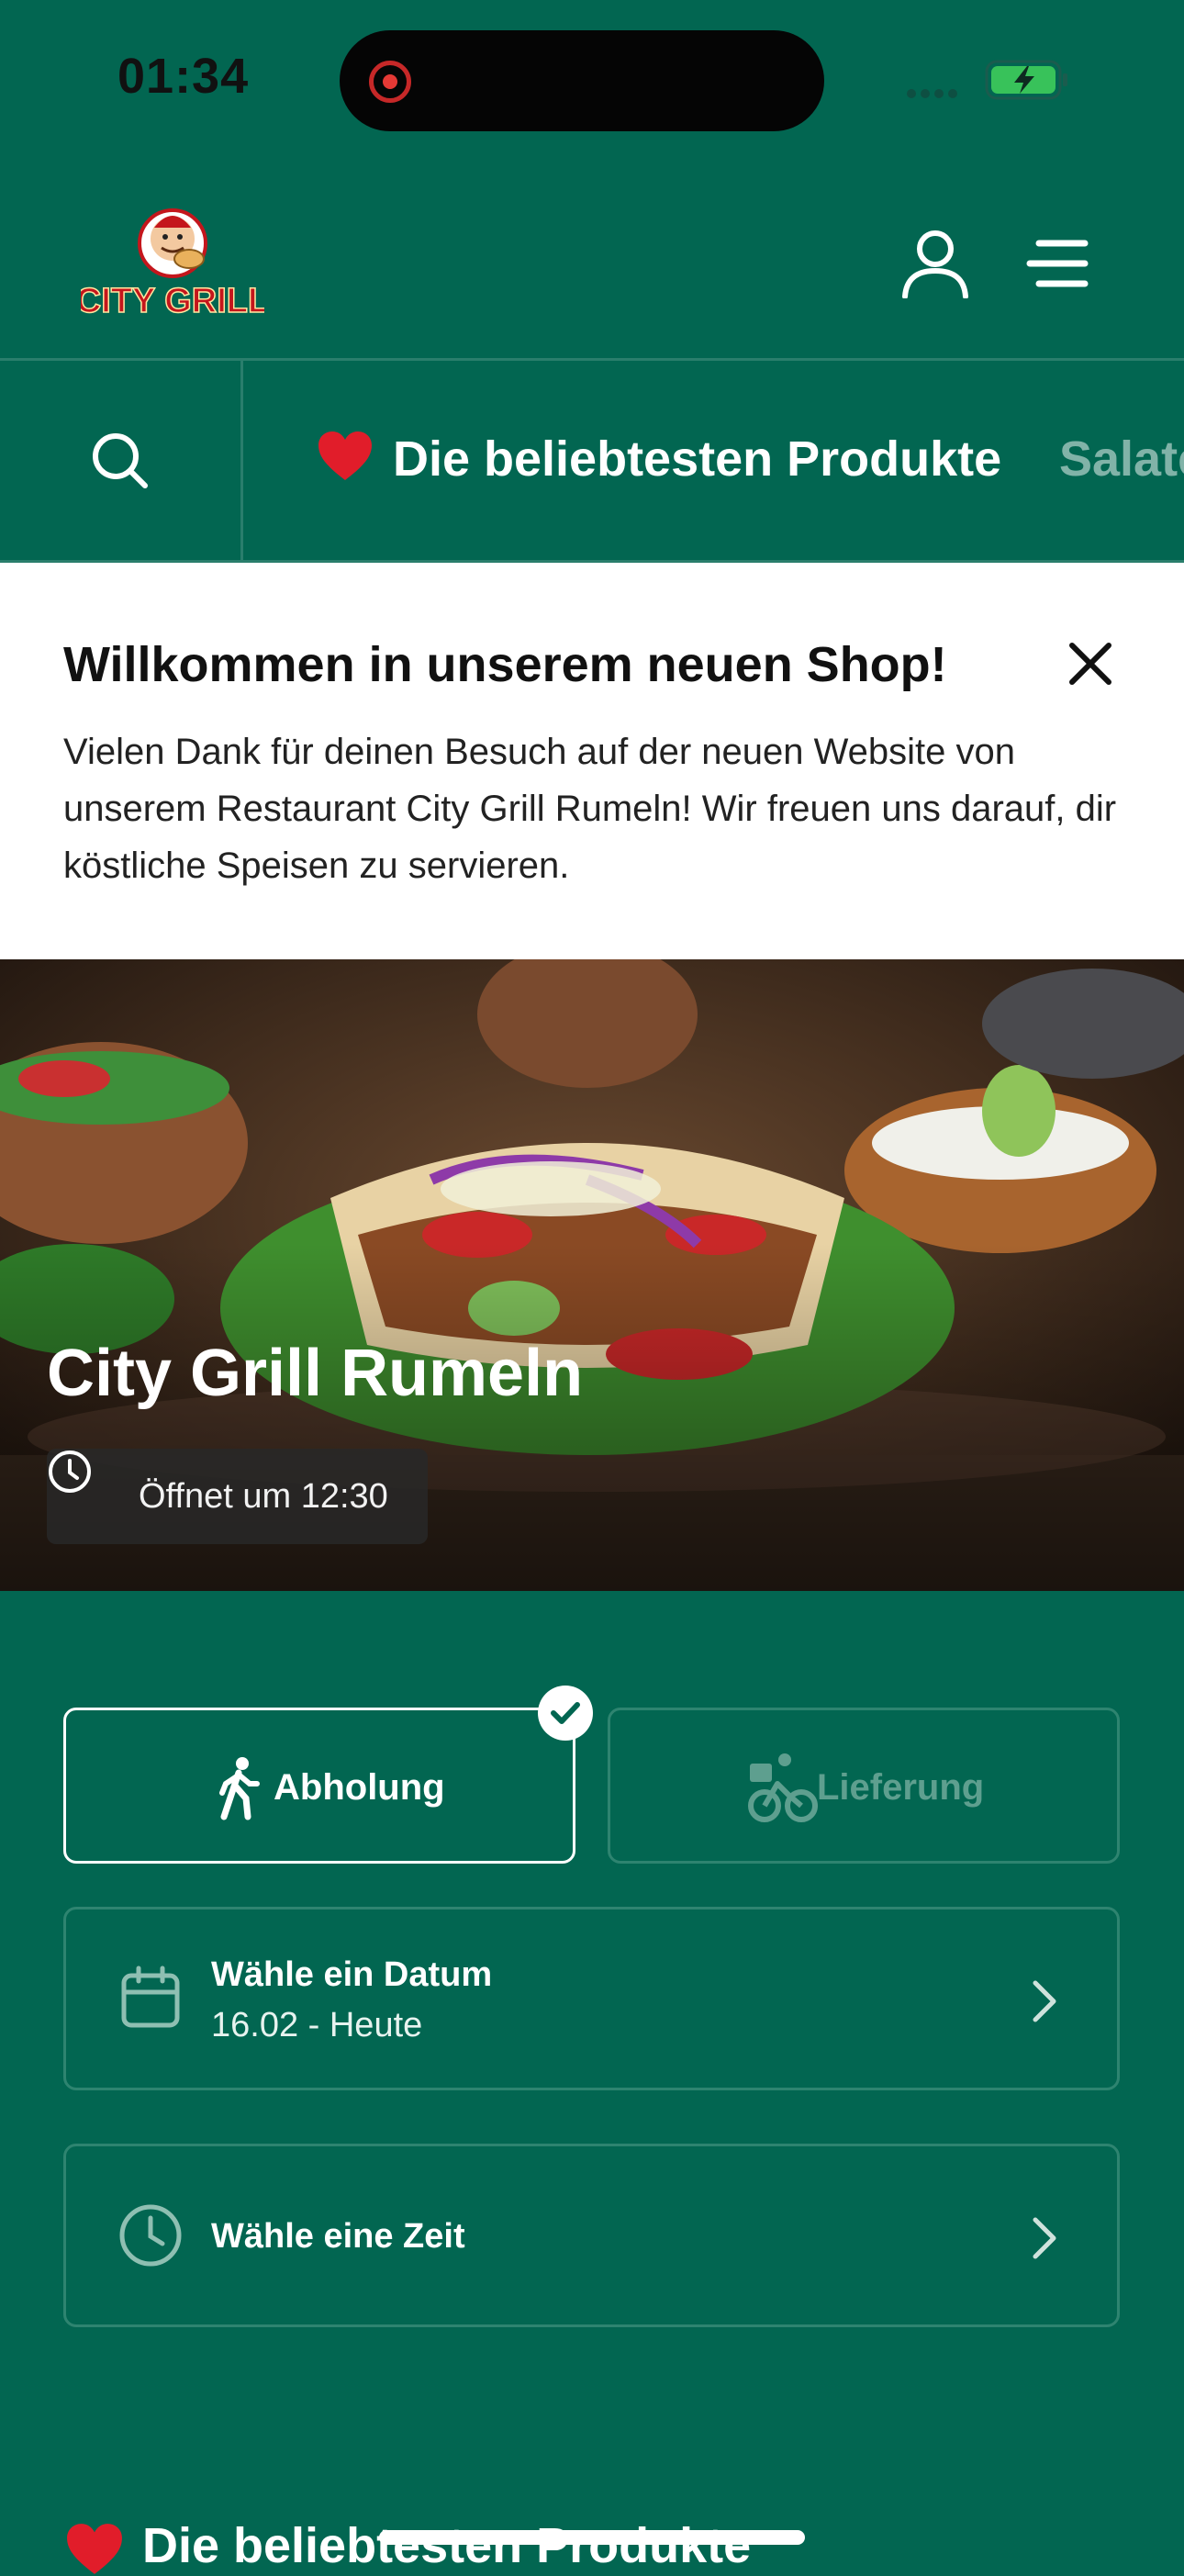 The image size is (1184, 2576). Describe the element at coordinates (150, 1997) in the screenshot. I see `calendar-icon` at that location.